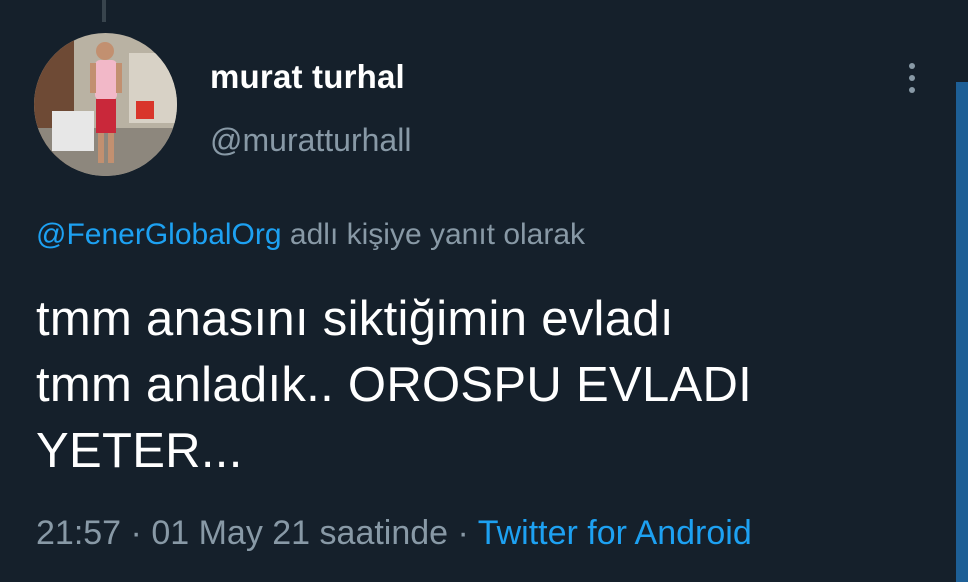 This screenshot has height=582, width=968. Describe the element at coordinates (962, 332) in the screenshot. I see `side-accent-bar` at that location.